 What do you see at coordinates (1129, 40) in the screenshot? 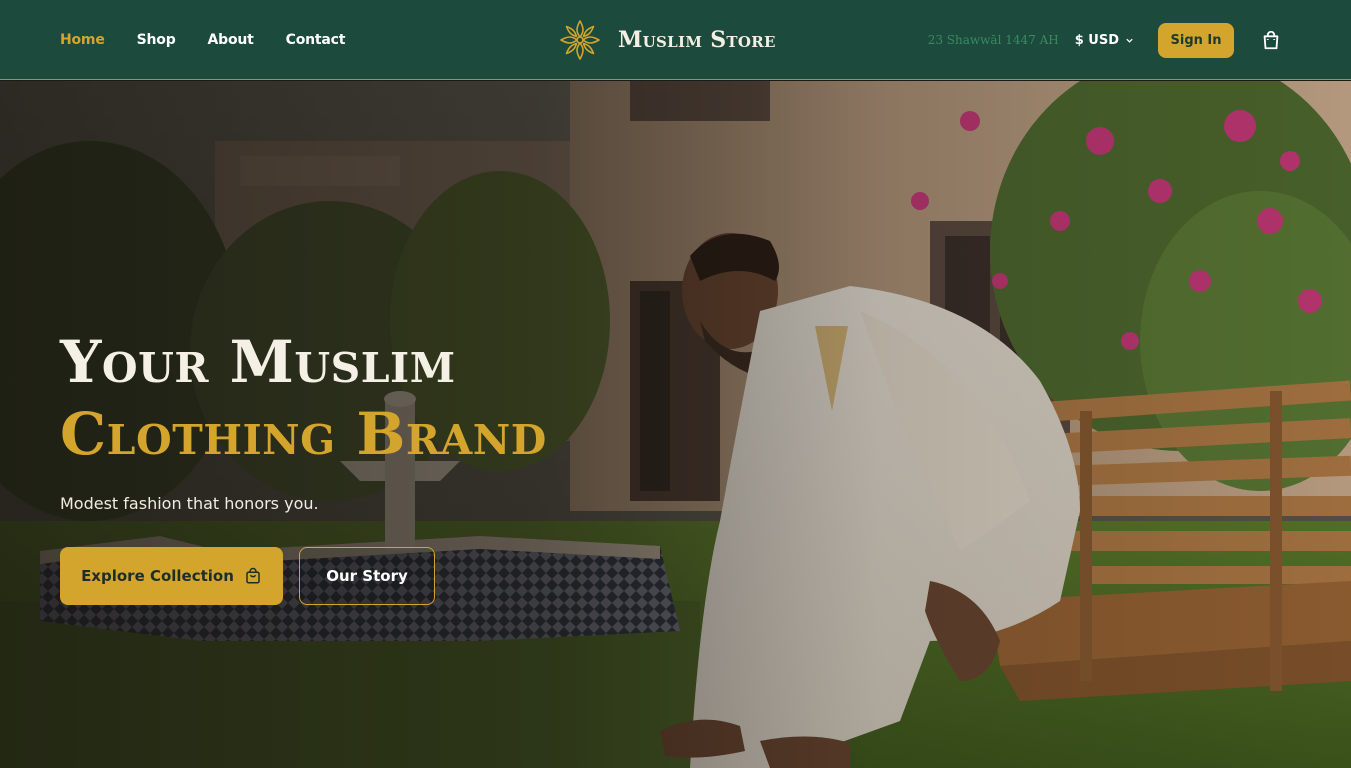
I see `chevron-down-icon` at bounding box center [1129, 40].